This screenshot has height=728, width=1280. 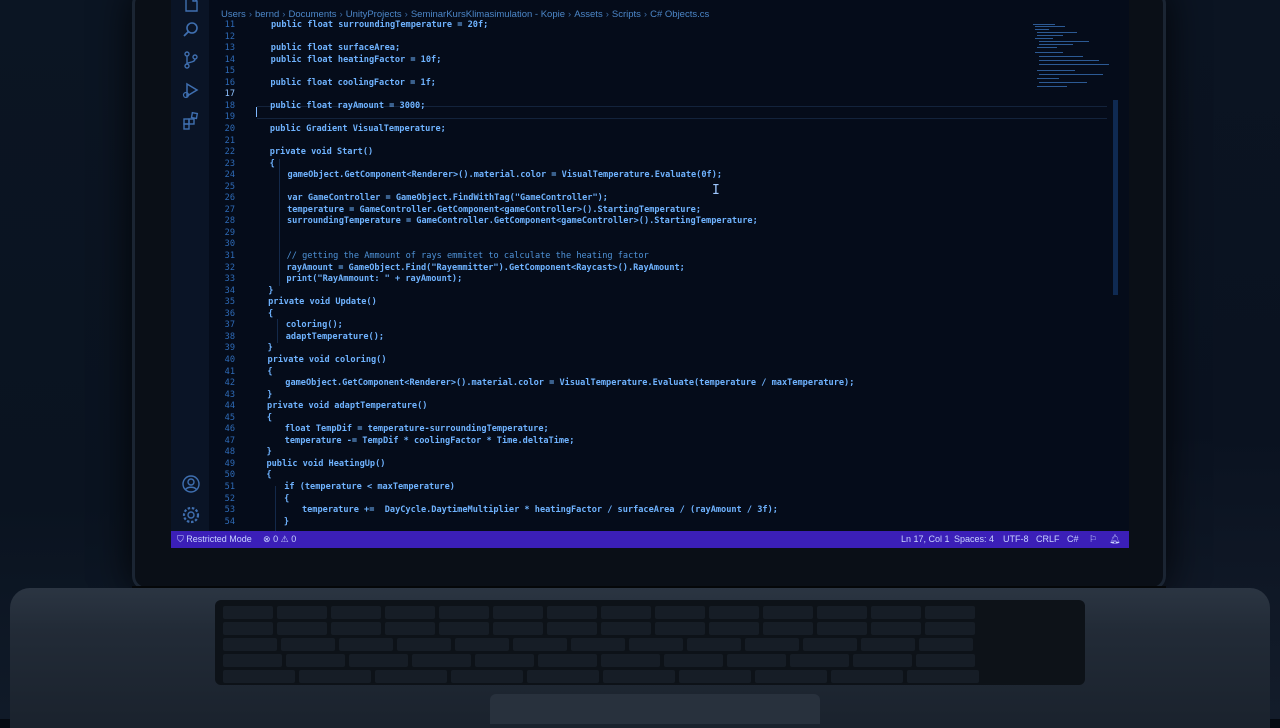 What do you see at coordinates (284, 539) in the screenshot?
I see `warning-icon: ⚠` at bounding box center [284, 539].